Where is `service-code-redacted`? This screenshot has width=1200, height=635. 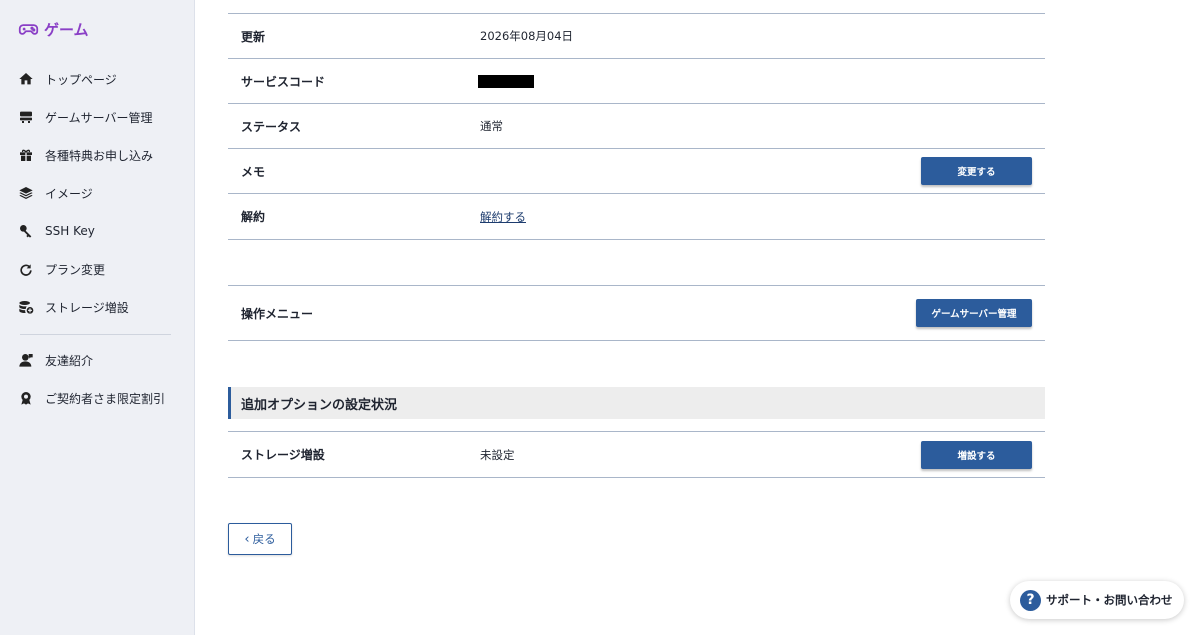 service-code-redacted is located at coordinates (506, 81).